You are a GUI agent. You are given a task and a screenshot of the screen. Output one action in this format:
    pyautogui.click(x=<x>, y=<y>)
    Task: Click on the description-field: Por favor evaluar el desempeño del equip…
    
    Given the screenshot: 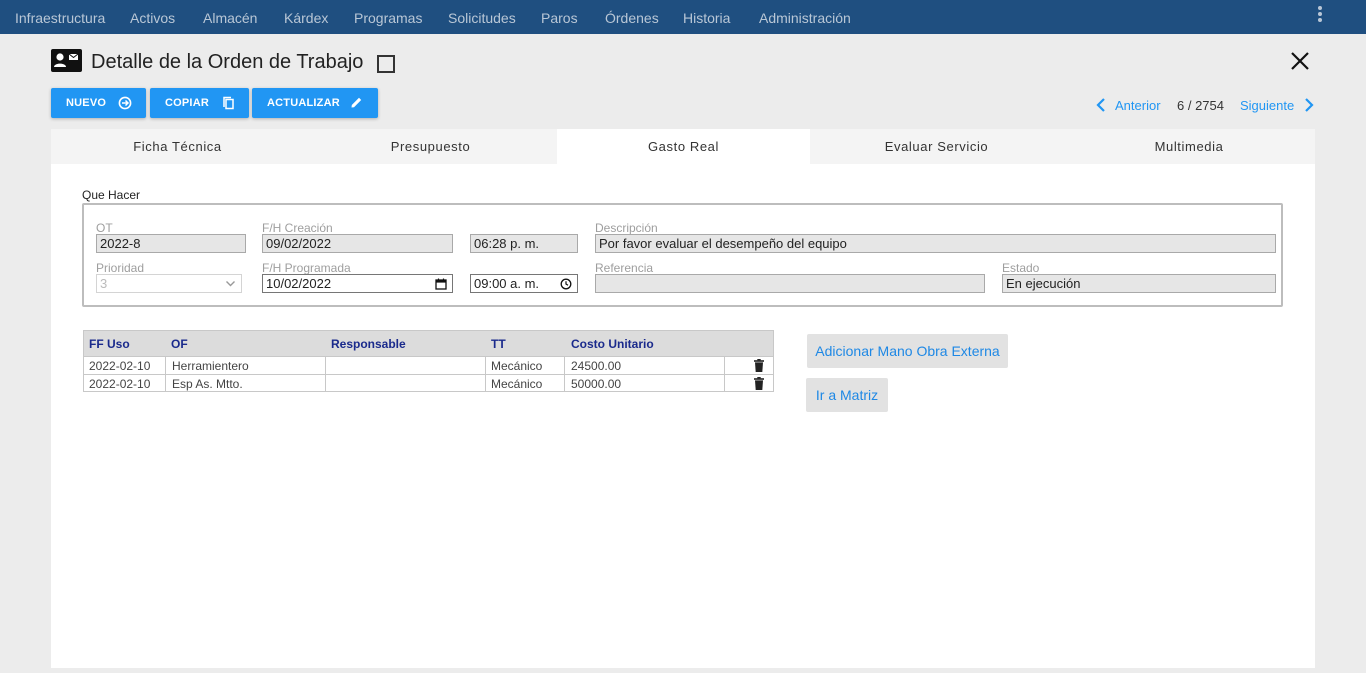 What is the action you would take?
    pyautogui.click(x=935, y=243)
    